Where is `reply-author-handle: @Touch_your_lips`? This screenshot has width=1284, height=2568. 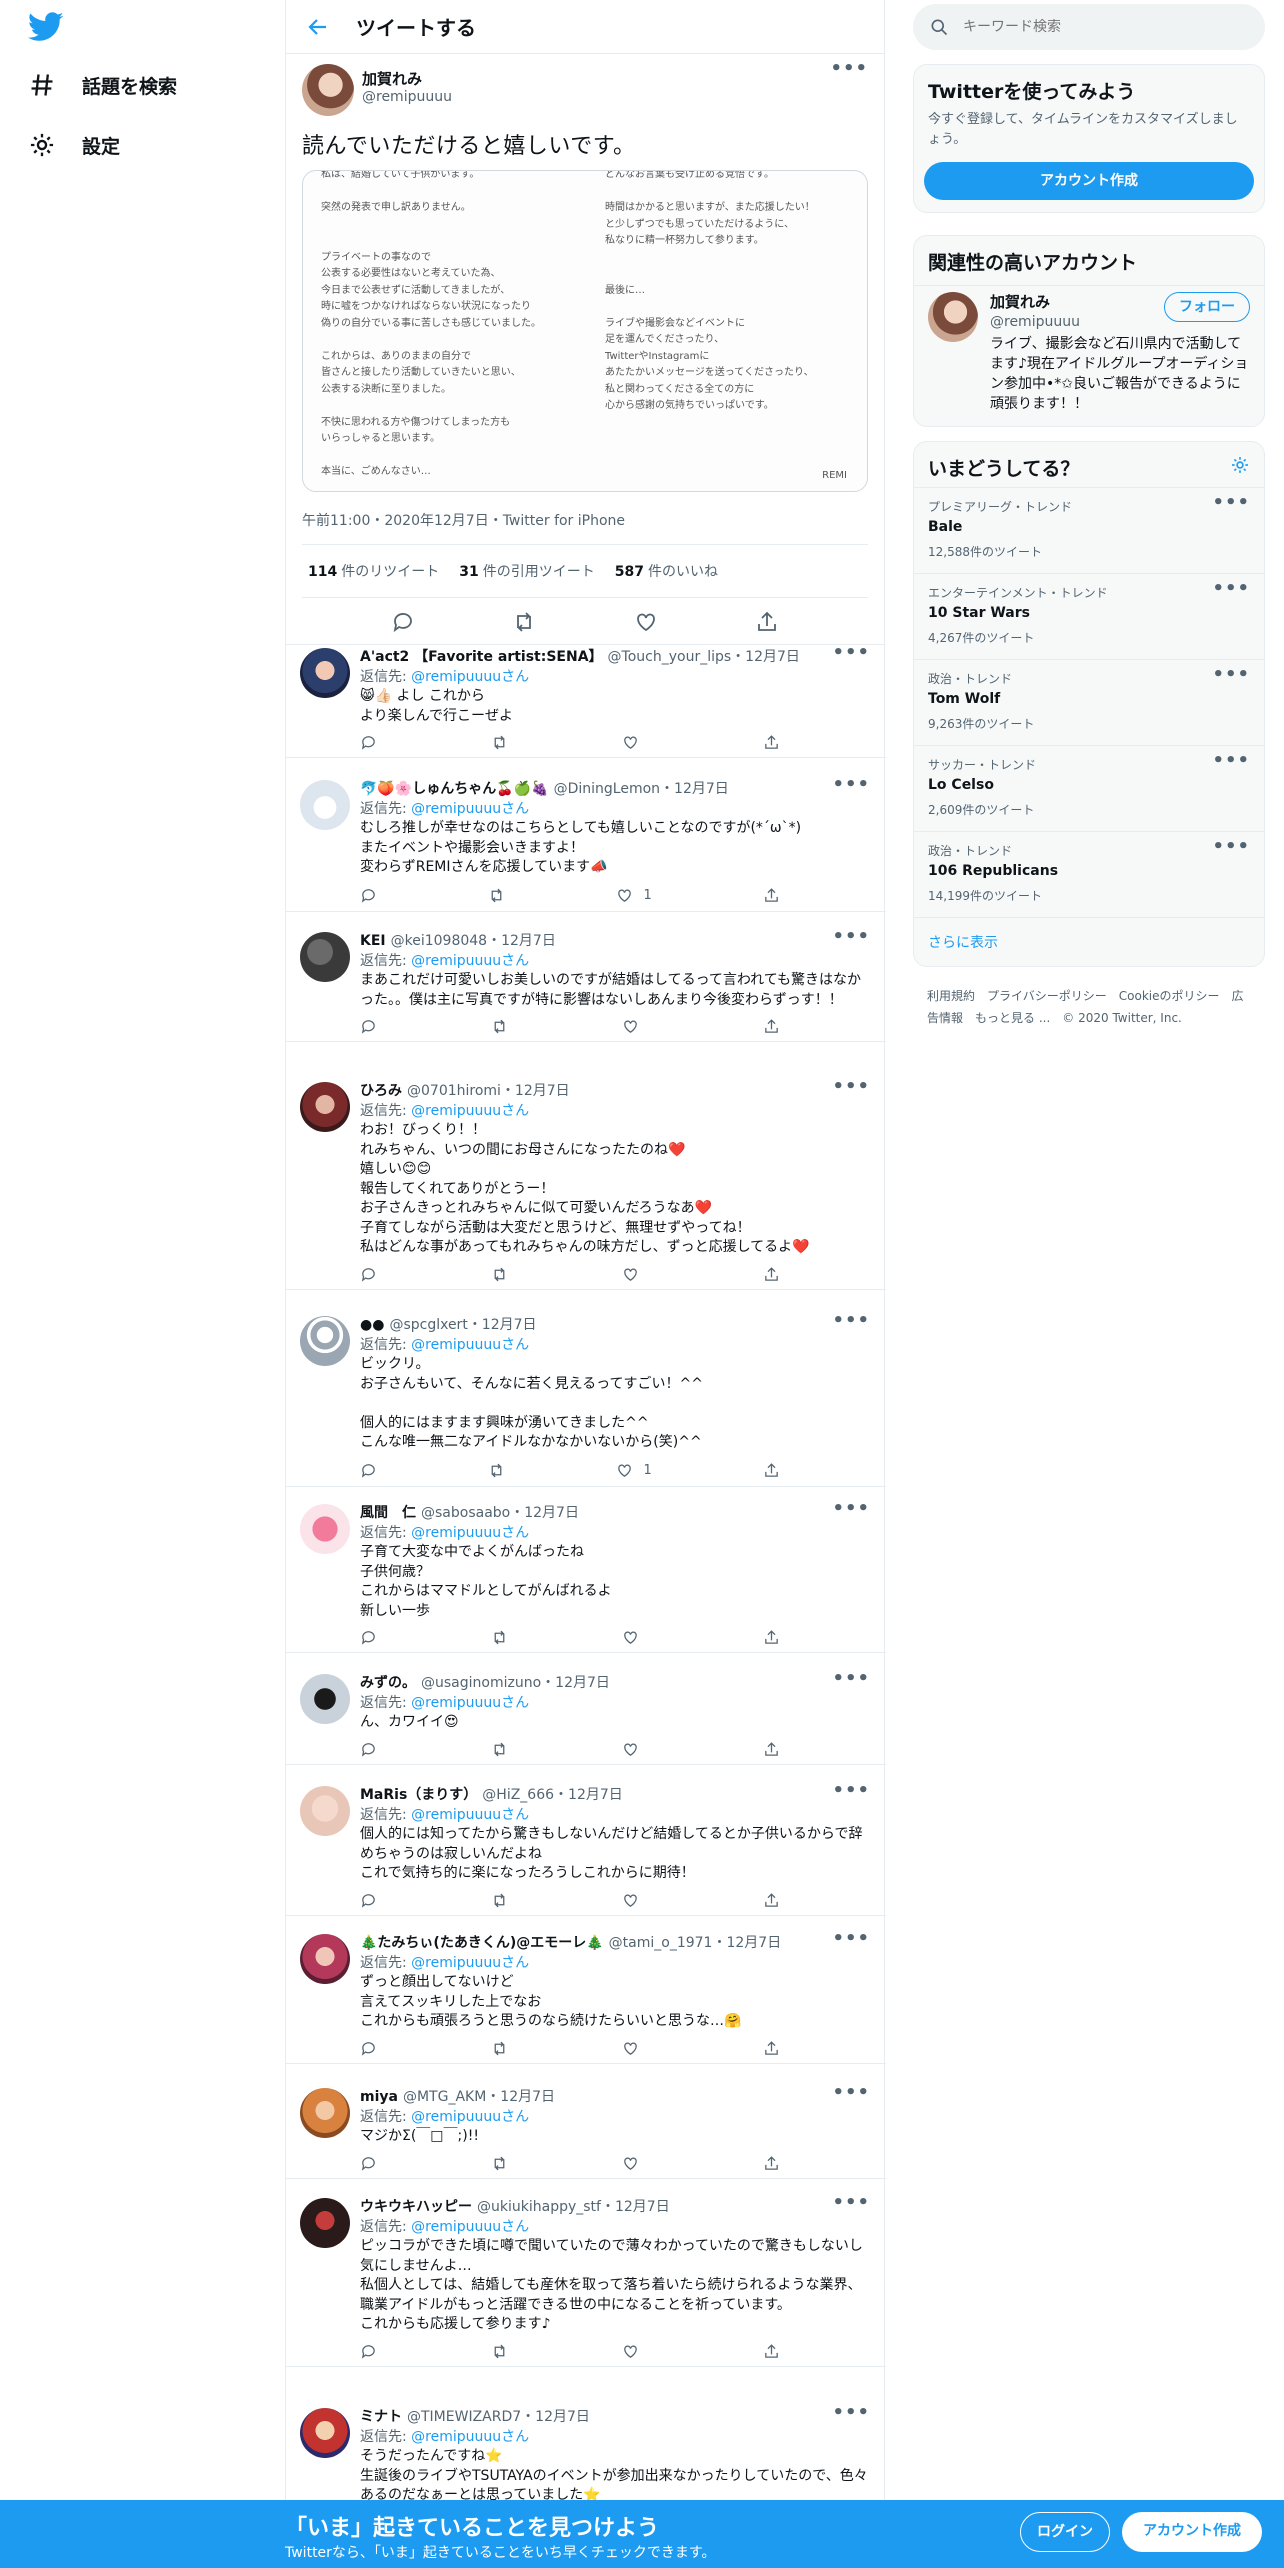 reply-author-handle: @Touch_your_lips is located at coordinates (670, 658).